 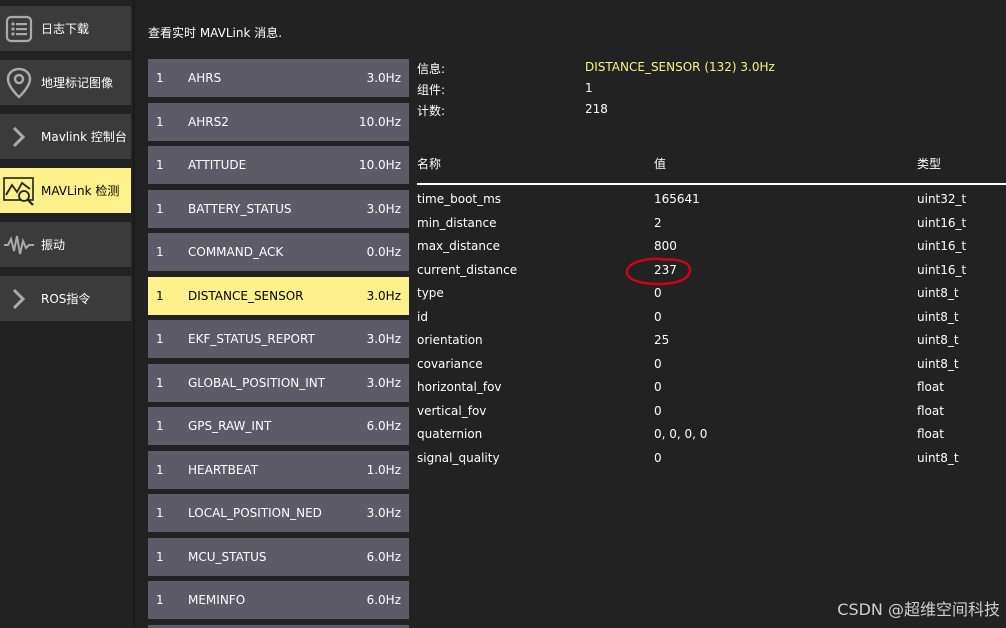 What do you see at coordinates (430, 293) in the screenshot?
I see `field-name: type` at bounding box center [430, 293].